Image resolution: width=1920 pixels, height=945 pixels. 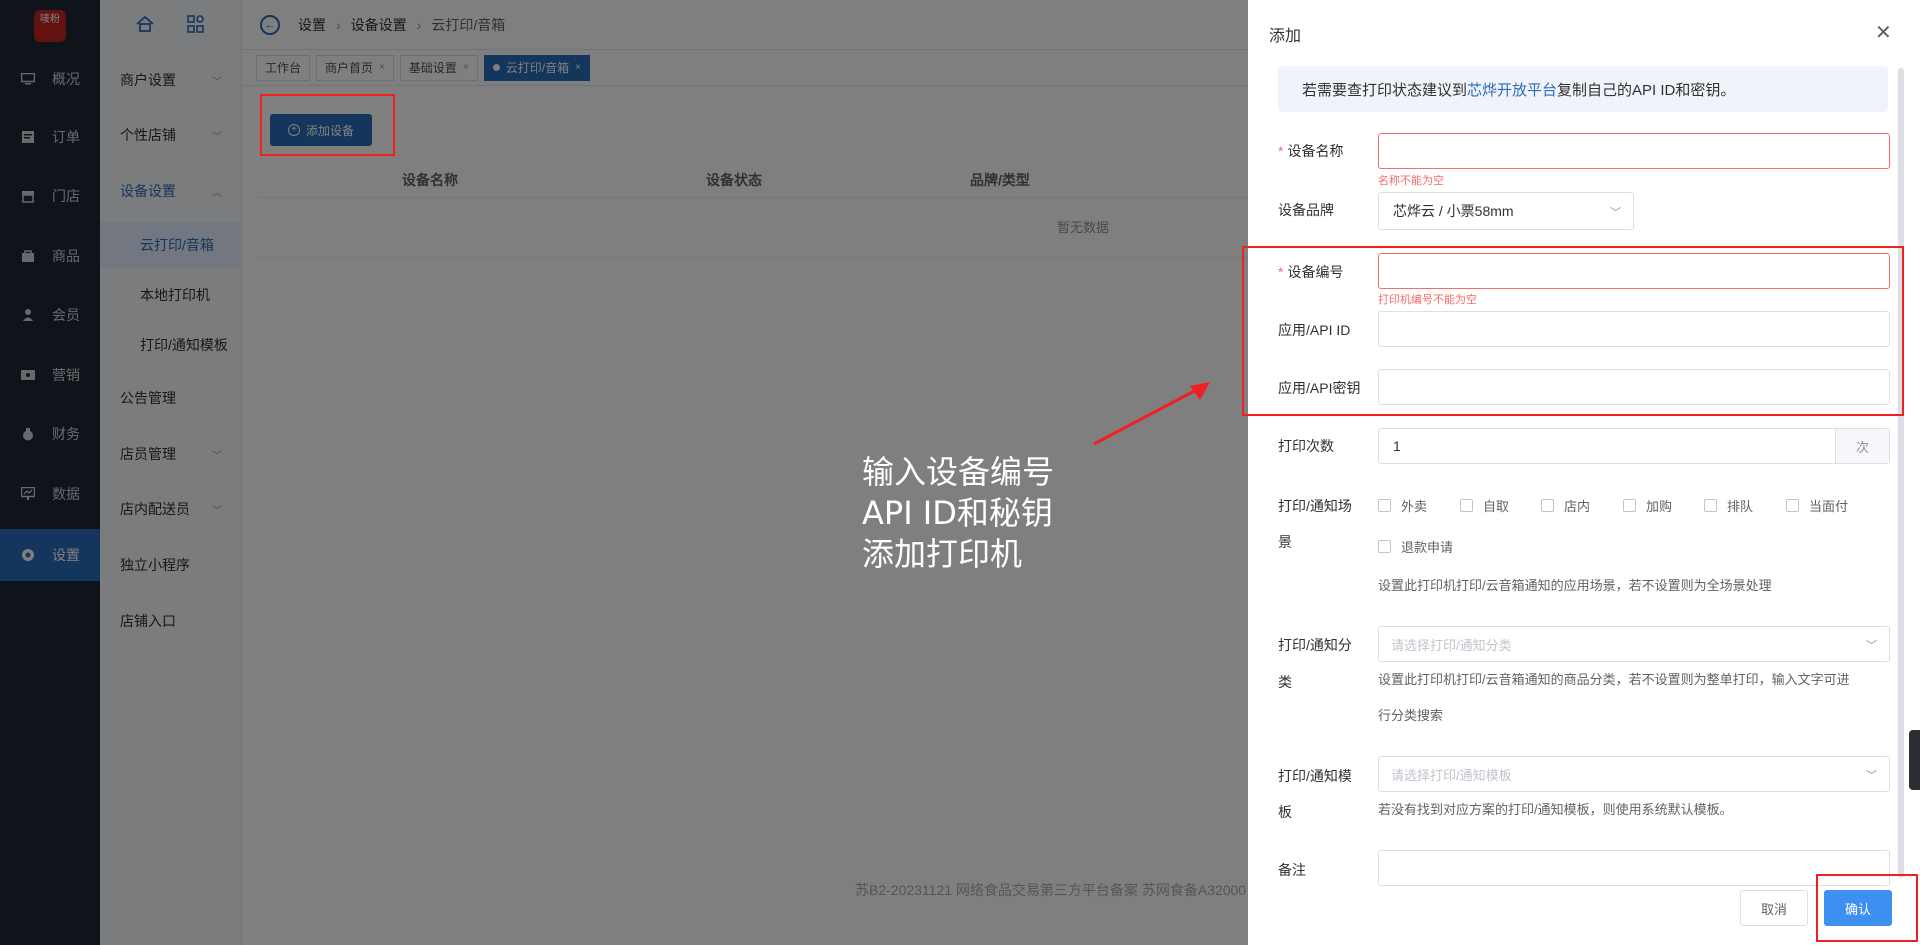 I want to click on drawer-scrollbar, so click(x=1901, y=473).